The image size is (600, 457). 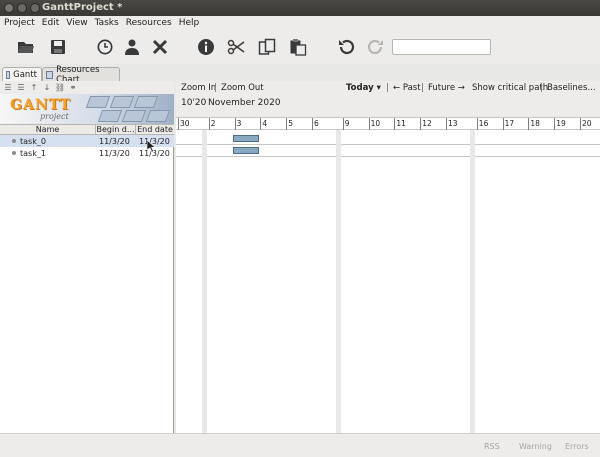 What do you see at coordinates (26, 47) in the screenshot?
I see `open-folder-icon` at bounding box center [26, 47].